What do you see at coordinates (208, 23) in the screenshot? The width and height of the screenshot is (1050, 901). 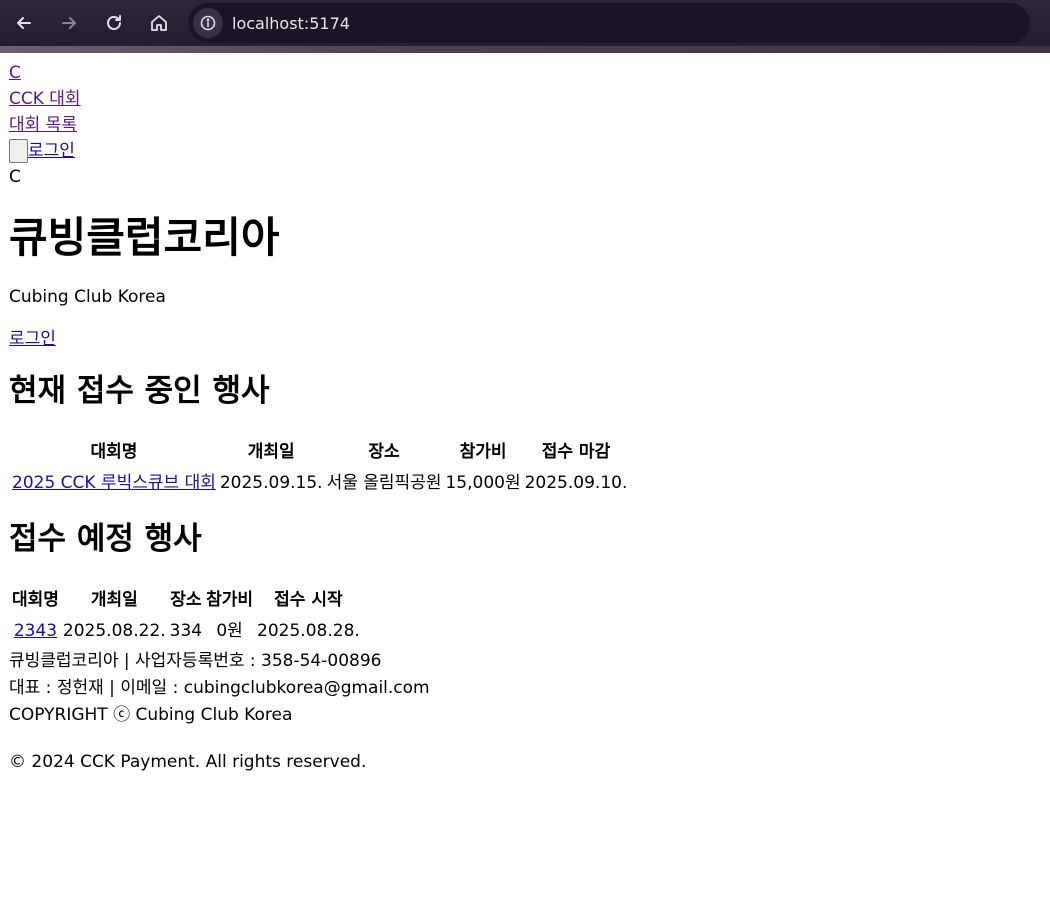 I see `info-icon` at bounding box center [208, 23].